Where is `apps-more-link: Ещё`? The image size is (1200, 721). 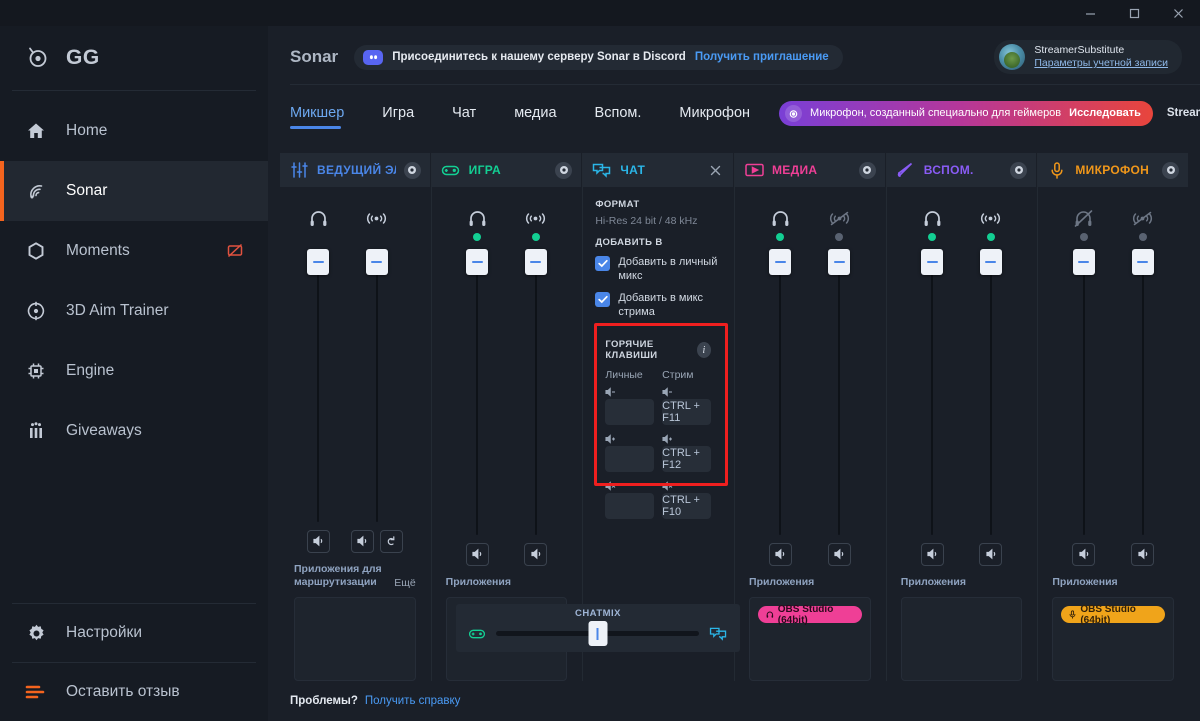
apps-more-link: Ещё is located at coordinates (404, 583).